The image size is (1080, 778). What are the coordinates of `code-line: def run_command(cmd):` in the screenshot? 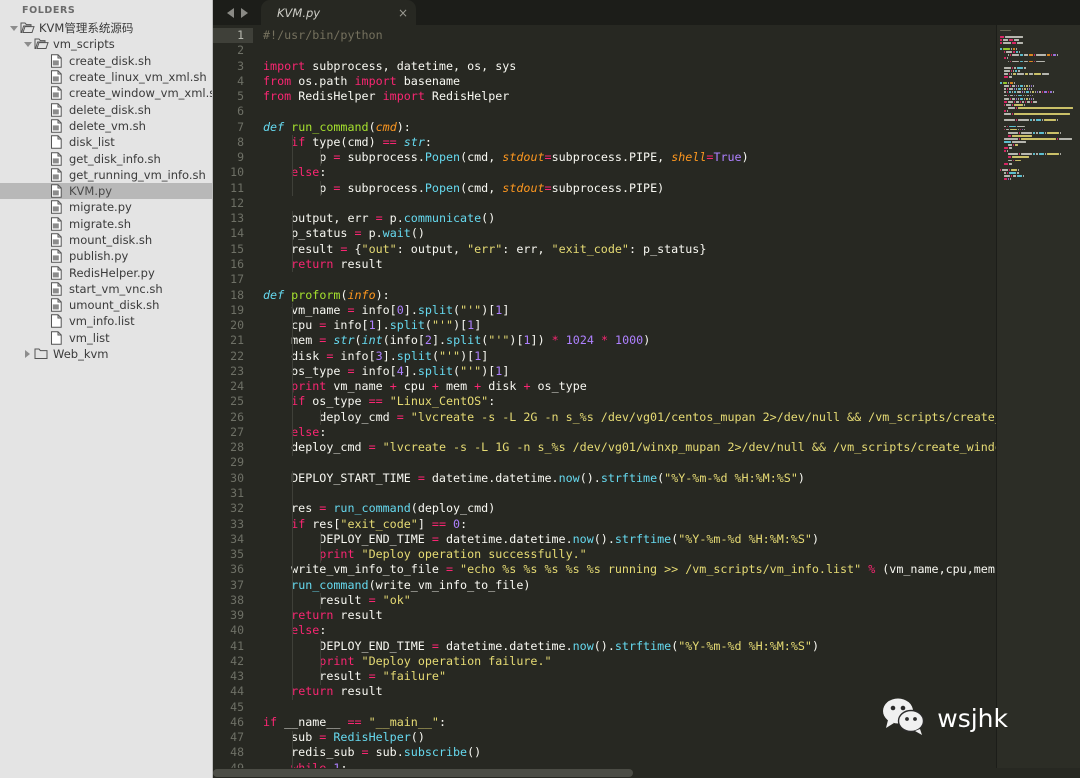 It's located at (671, 127).